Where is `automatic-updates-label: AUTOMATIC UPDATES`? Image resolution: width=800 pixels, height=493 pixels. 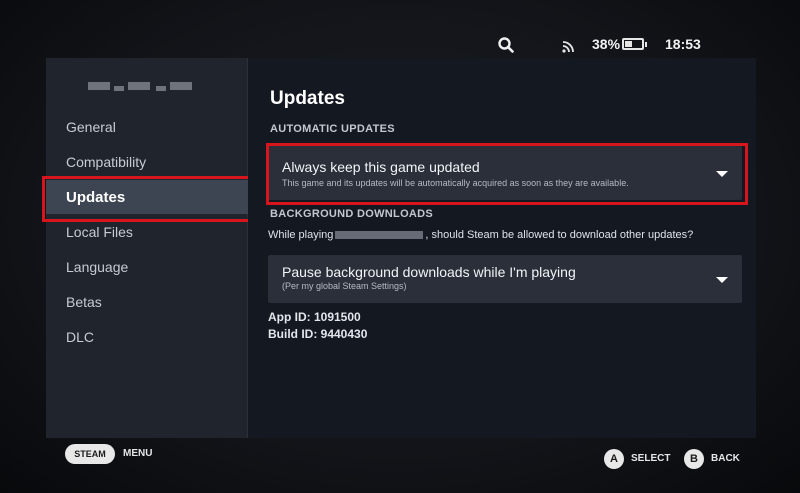
automatic-updates-label: AUTOMATIC UPDATES is located at coordinates (332, 129).